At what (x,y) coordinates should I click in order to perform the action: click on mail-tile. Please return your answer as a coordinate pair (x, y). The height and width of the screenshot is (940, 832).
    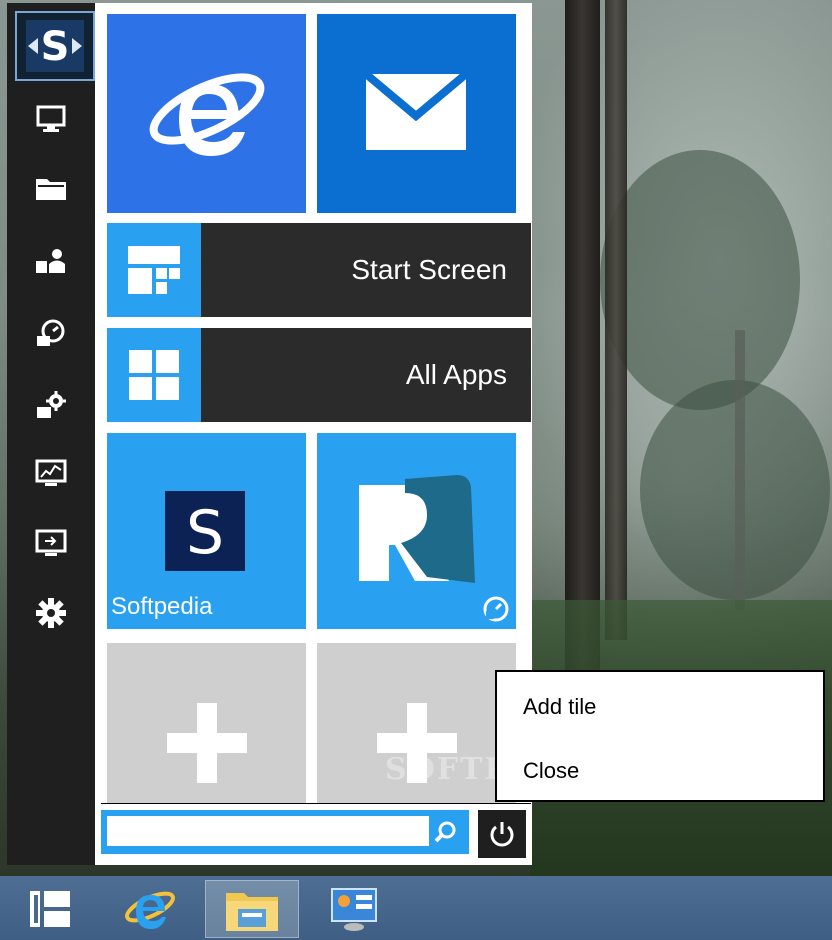
    Looking at the image, I should click on (416, 113).